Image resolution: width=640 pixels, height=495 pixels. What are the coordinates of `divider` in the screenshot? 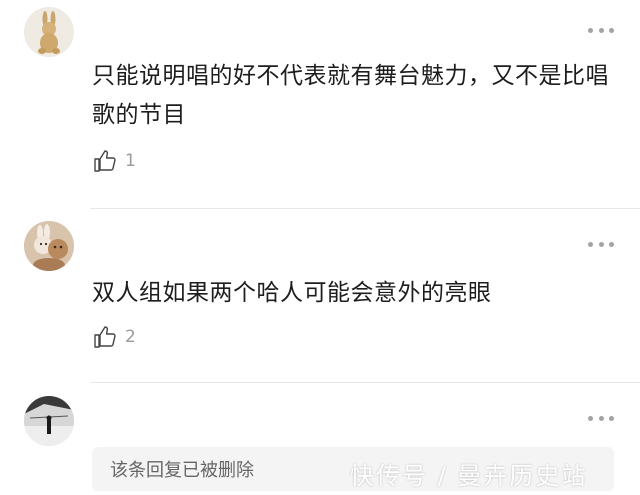 It's located at (365, 208).